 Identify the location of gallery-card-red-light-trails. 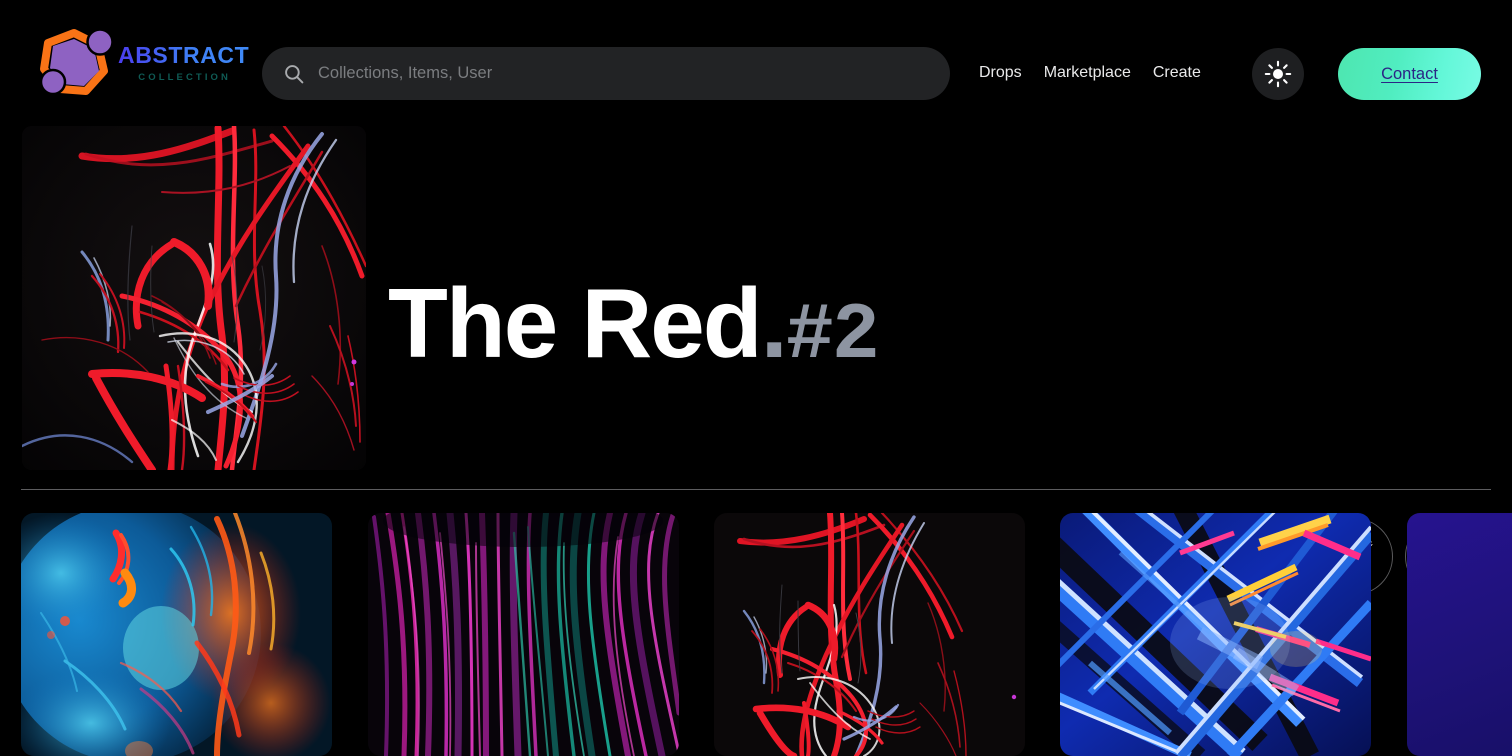
(869, 634).